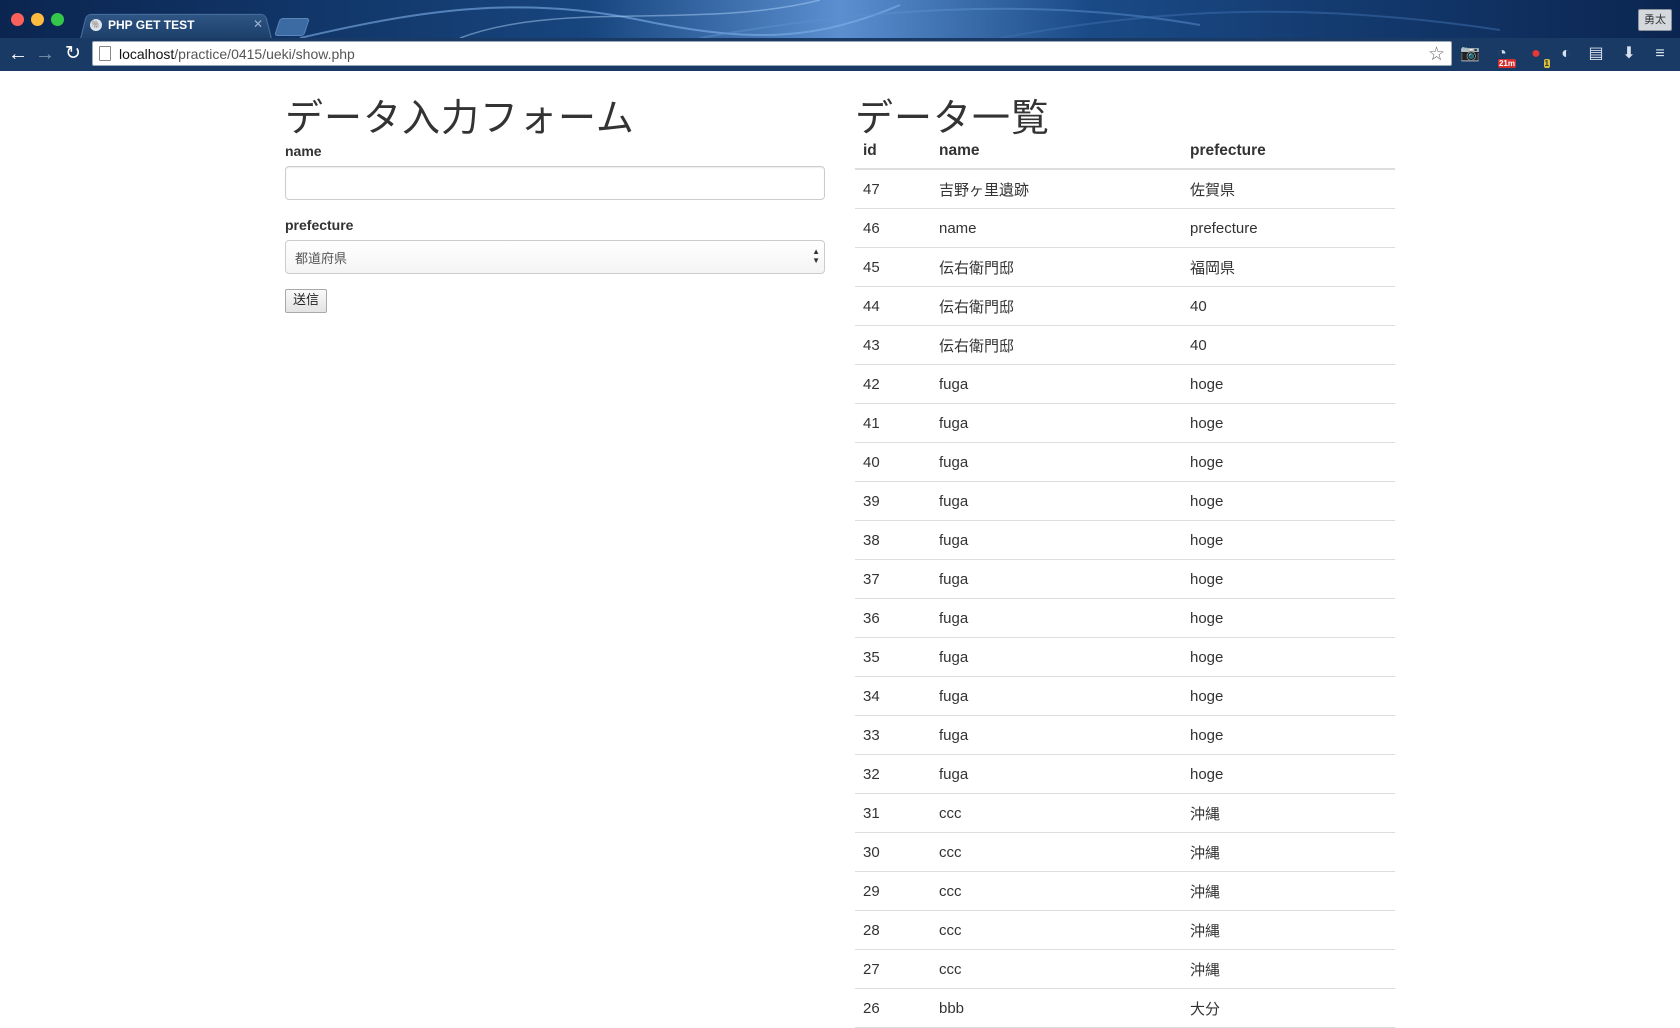 The image size is (1680, 1028). I want to click on cell-name: 吉野ヶ里遺跡, so click(1056, 189).